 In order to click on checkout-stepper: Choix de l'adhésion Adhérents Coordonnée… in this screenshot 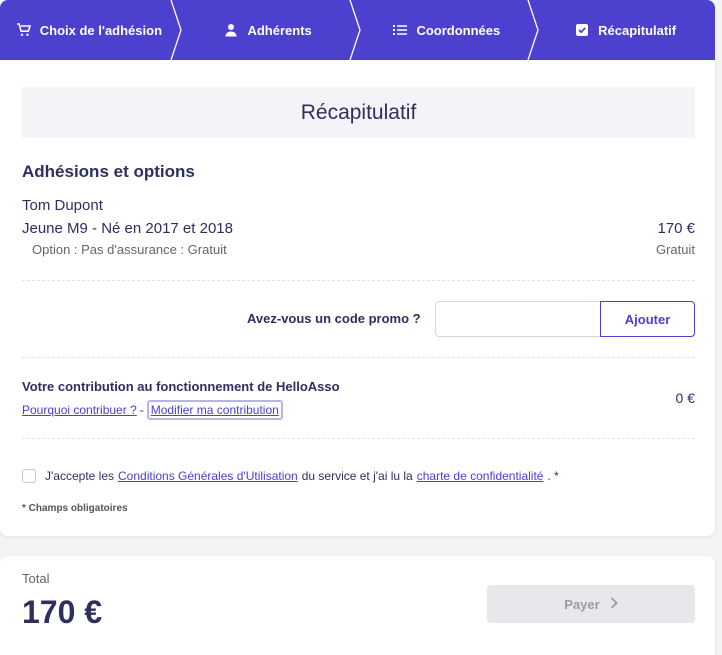, I will do `click(357, 30)`.